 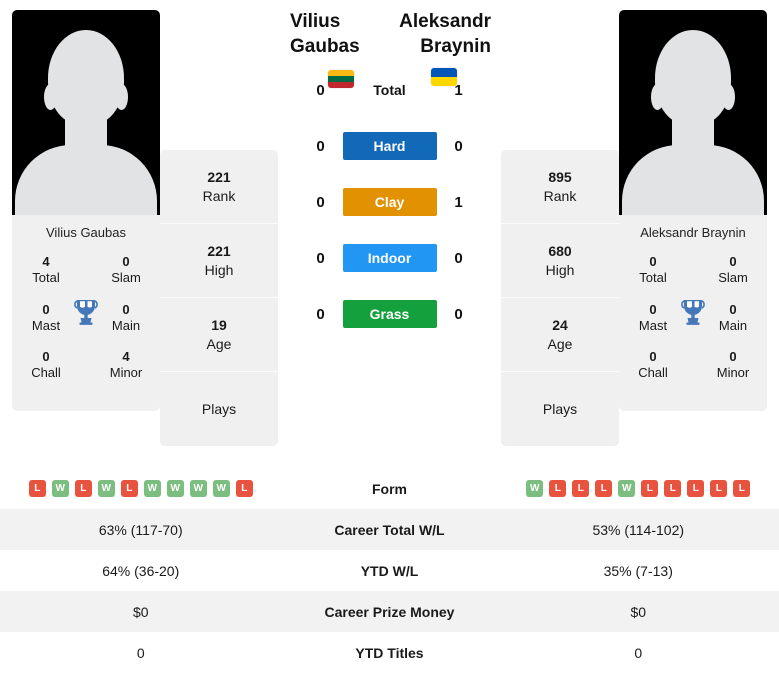 I want to click on left-player-photo, so click(x=86, y=112).